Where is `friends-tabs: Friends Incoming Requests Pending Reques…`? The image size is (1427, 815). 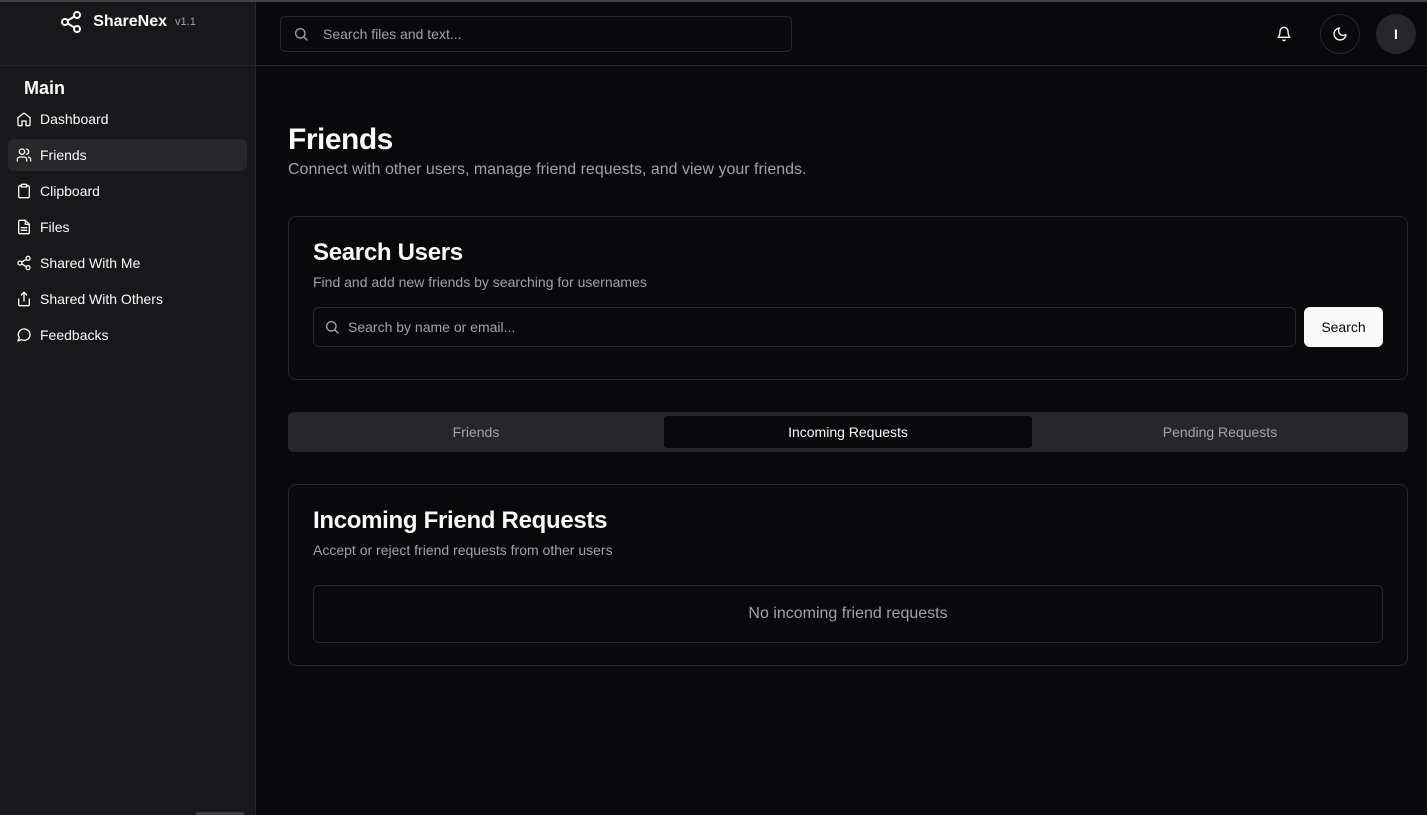
friends-tabs: Friends Incoming Requests Pending Reques… is located at coordinates (848, 432).